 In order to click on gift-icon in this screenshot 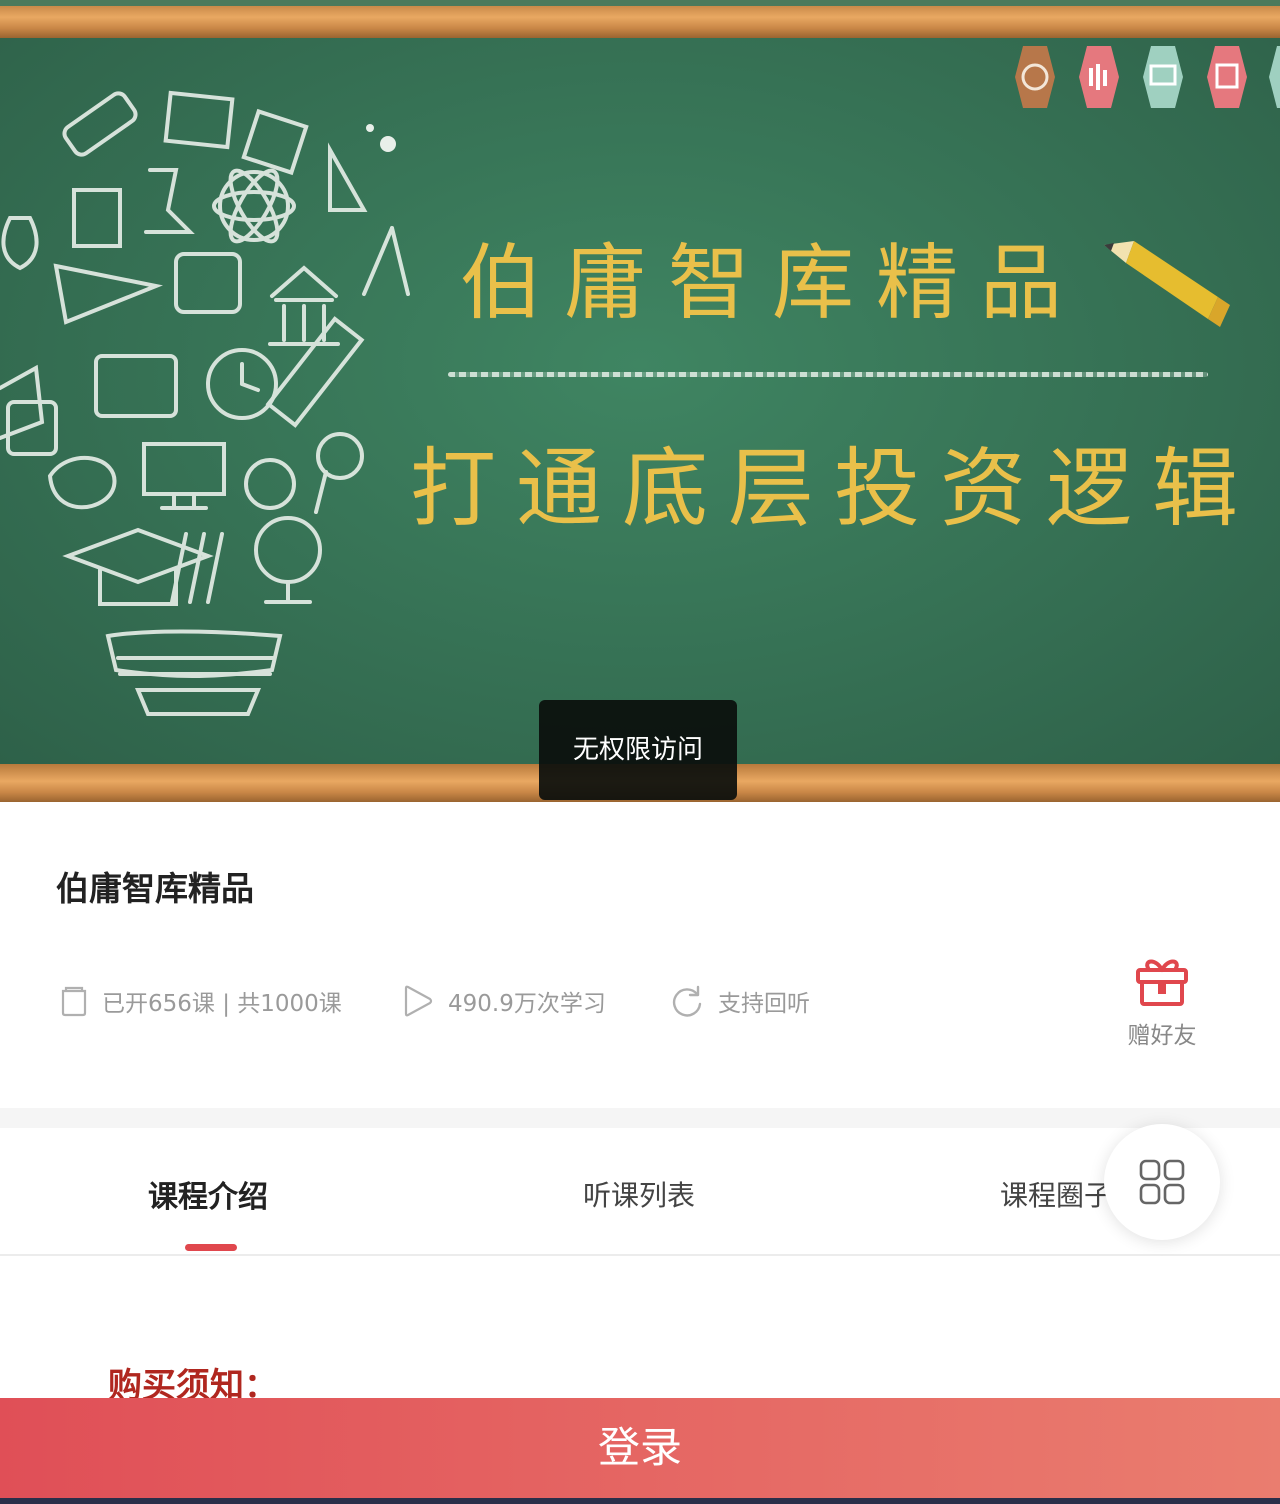, I will do `click(1162, 982)`.